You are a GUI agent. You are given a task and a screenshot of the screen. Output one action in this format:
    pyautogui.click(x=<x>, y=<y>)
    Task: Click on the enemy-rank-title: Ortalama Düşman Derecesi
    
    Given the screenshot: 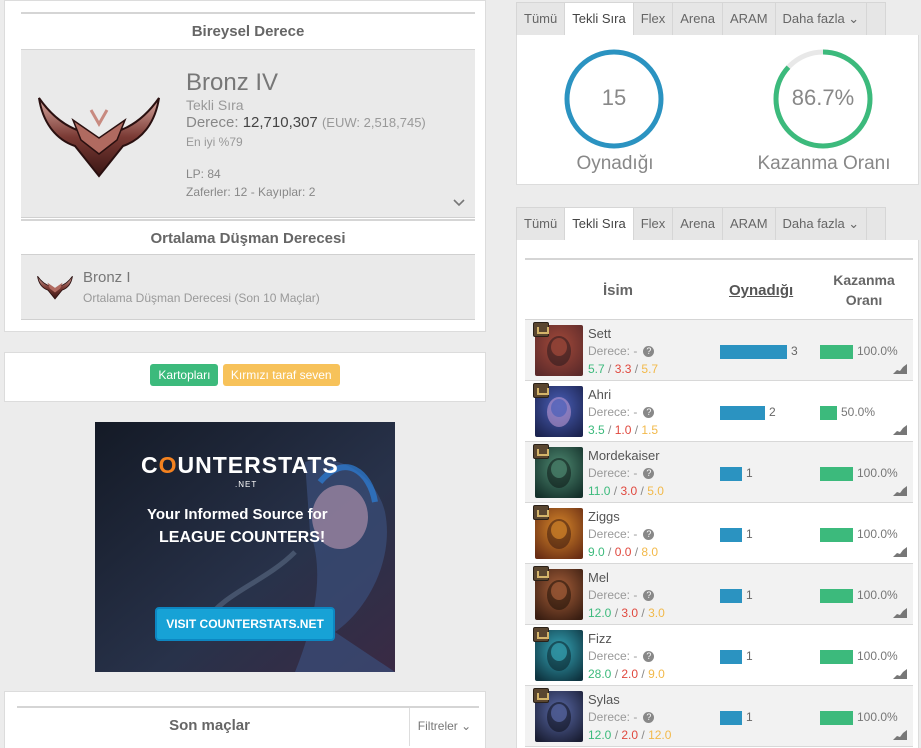 What is the action you would take?
    pyautogui.click(x=248, y=238)
    